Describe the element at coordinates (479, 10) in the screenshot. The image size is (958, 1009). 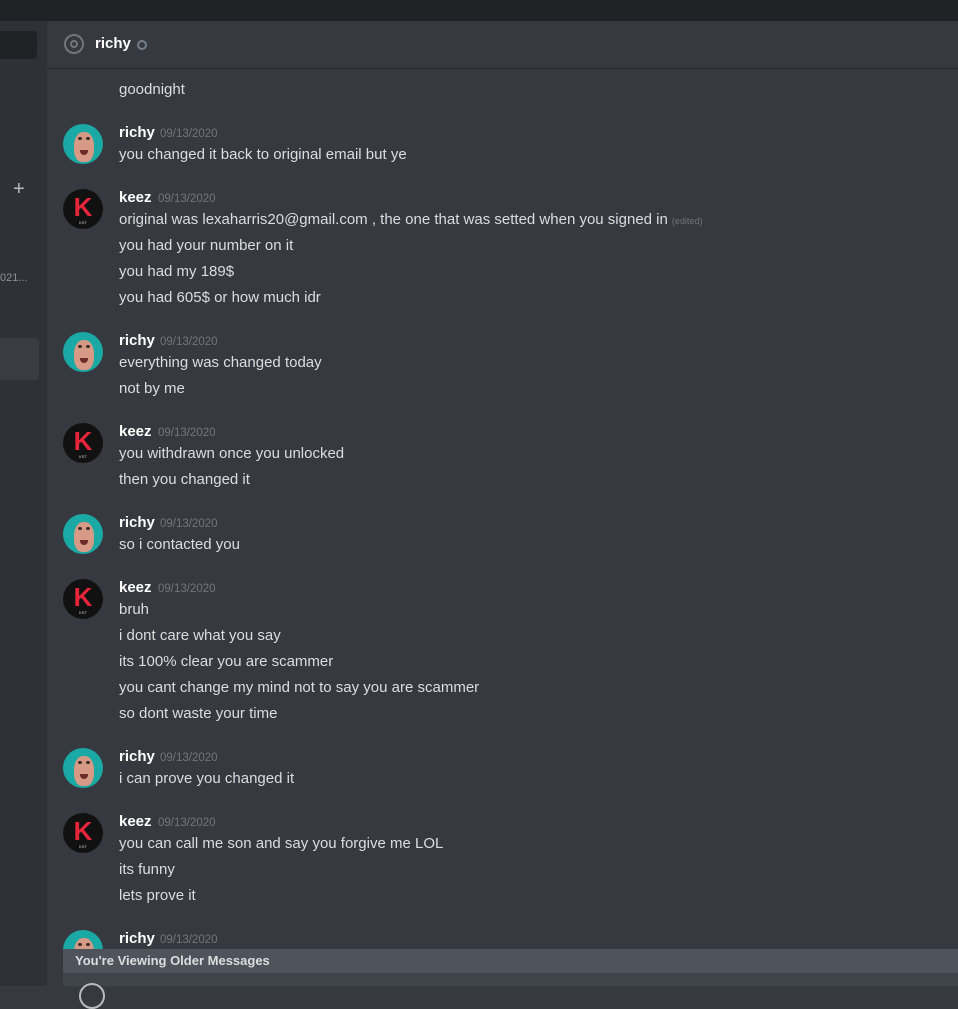
I see `title-strip` at that location.